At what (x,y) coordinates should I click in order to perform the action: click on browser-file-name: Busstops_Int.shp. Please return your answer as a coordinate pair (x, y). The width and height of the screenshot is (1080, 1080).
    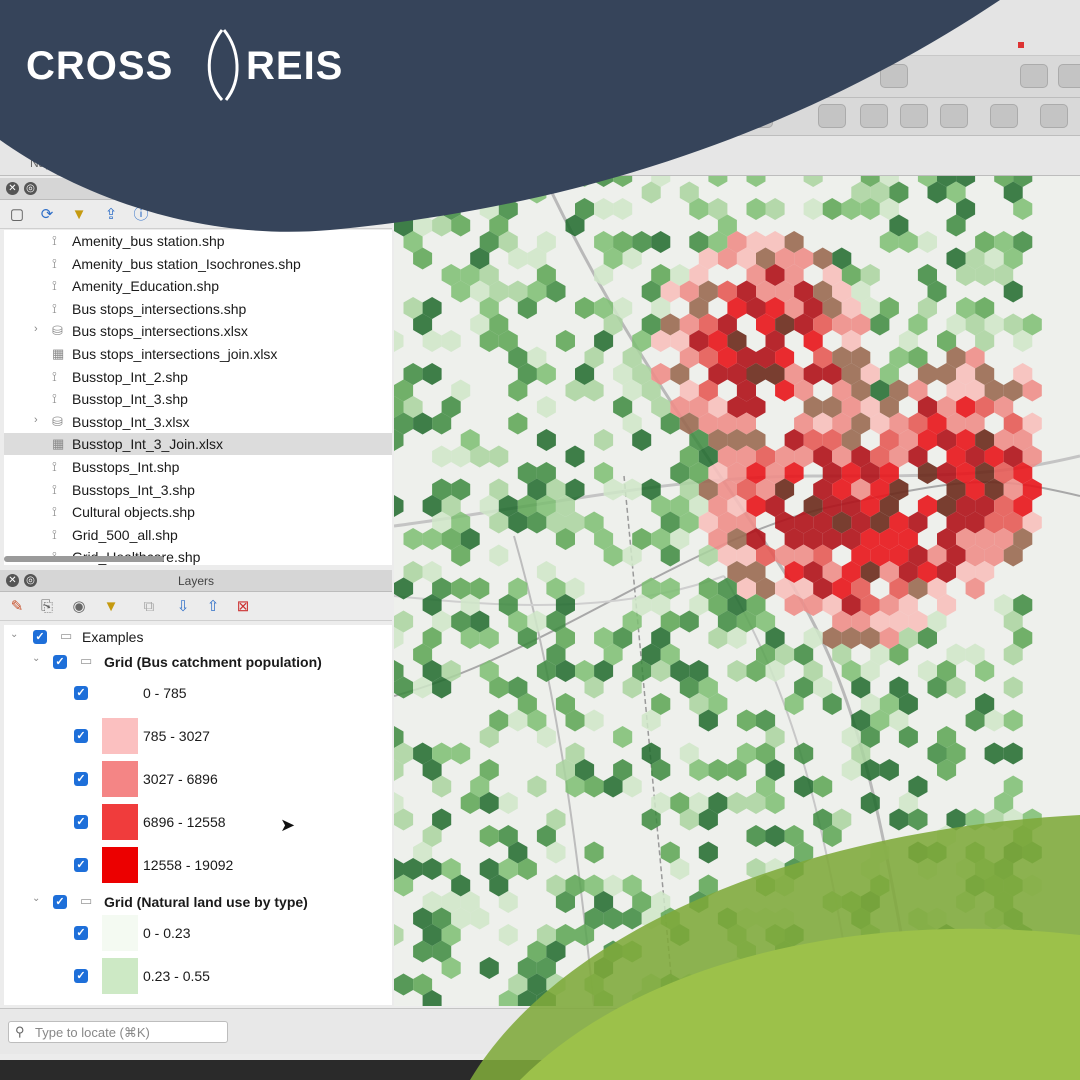
    Looking at the image, I should click on (126, 467).